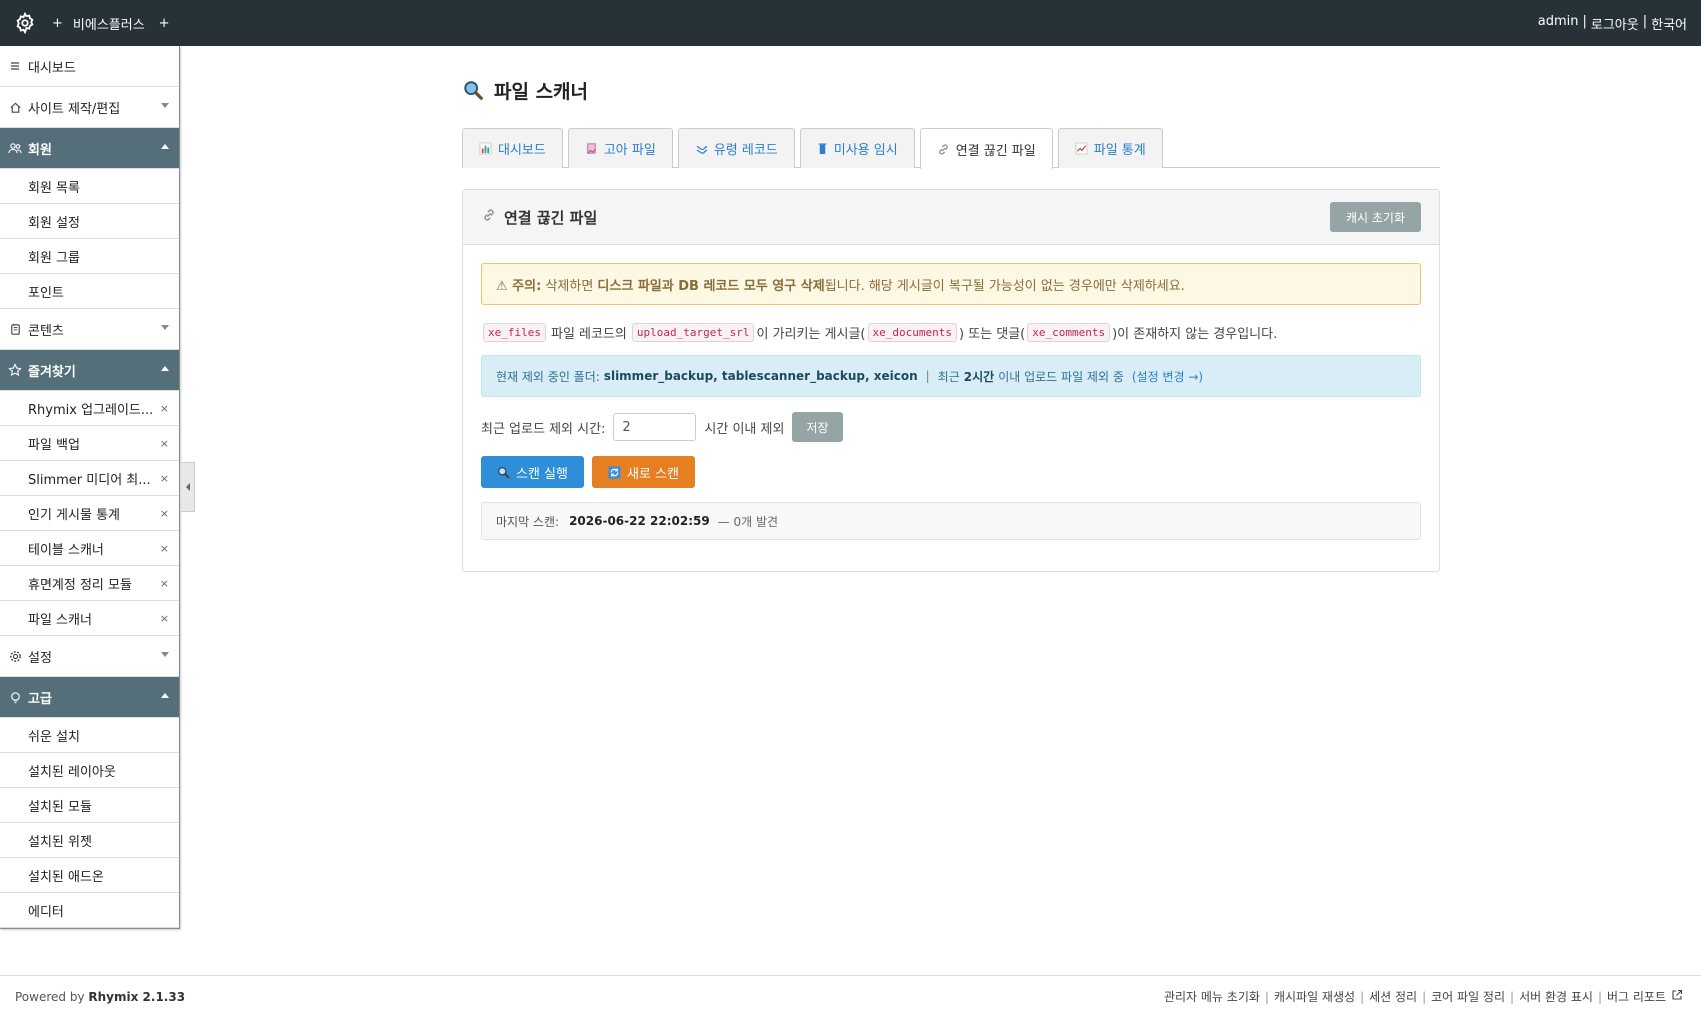  Describe the element at coordinates (489, 217) in the screenshot. I see `link-icon` at that location.